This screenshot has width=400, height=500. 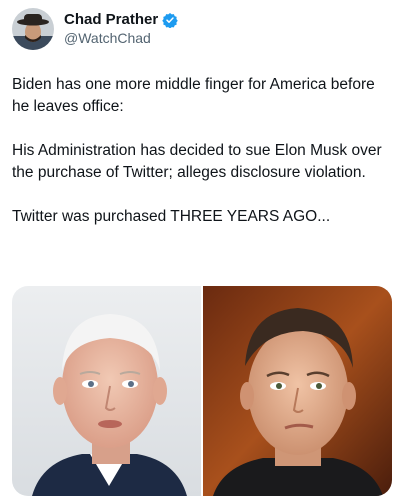 What do you see at coordinates (33, 29) in the screenshot?
I see `avatar` at bounding box center [33, 29].